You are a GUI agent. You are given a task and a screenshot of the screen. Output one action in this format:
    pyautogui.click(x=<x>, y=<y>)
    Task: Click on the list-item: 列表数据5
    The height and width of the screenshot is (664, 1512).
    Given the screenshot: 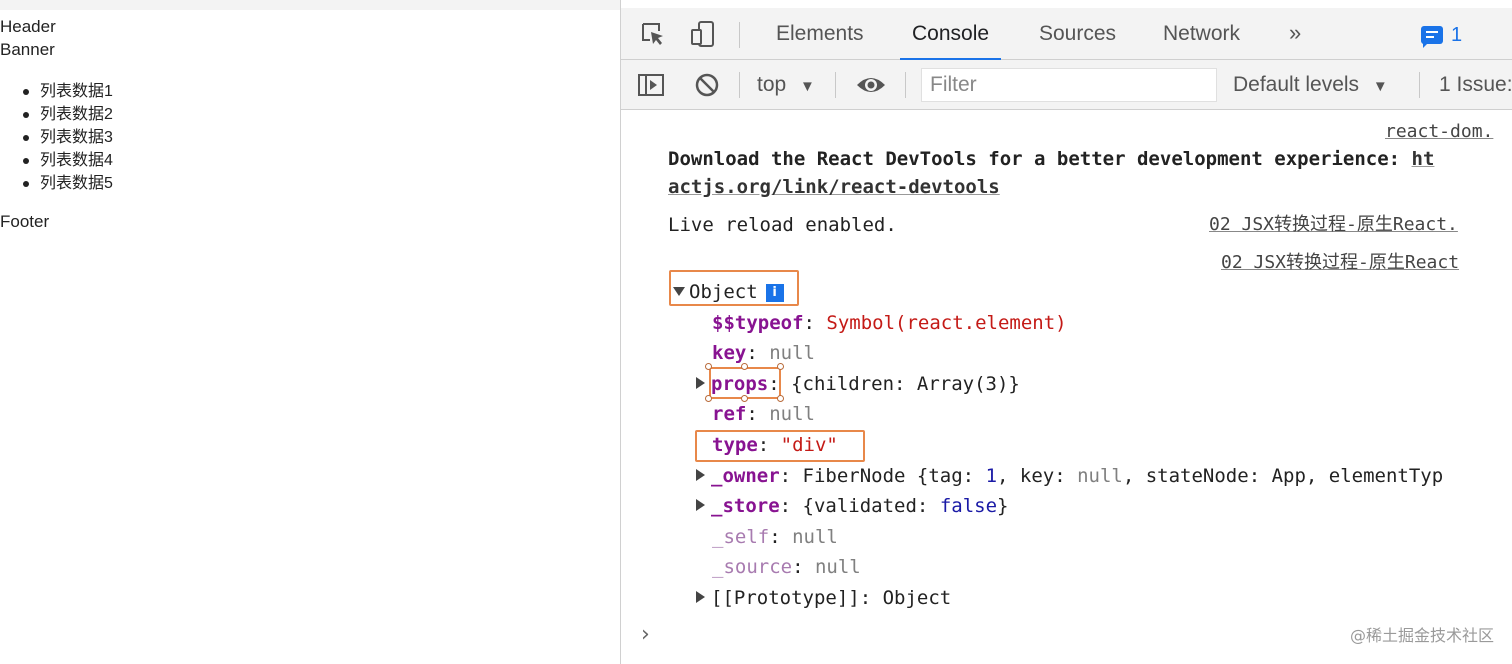 What is the action you would take?
    pyautogui.click(x=67, y=183)
    